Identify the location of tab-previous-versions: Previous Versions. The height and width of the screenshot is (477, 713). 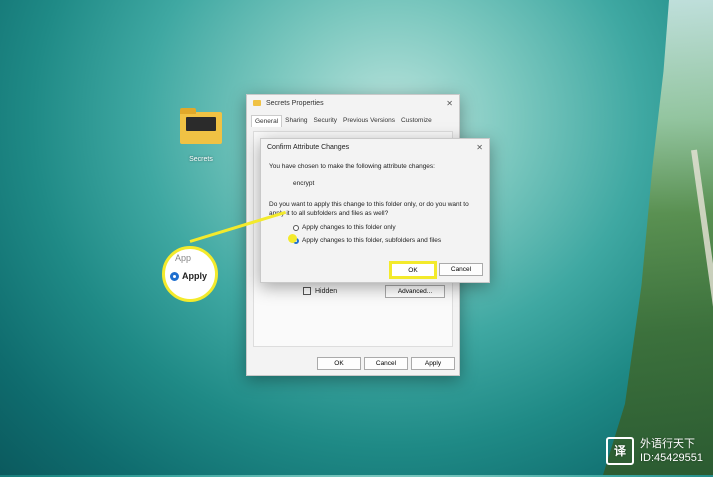
(369, 121).